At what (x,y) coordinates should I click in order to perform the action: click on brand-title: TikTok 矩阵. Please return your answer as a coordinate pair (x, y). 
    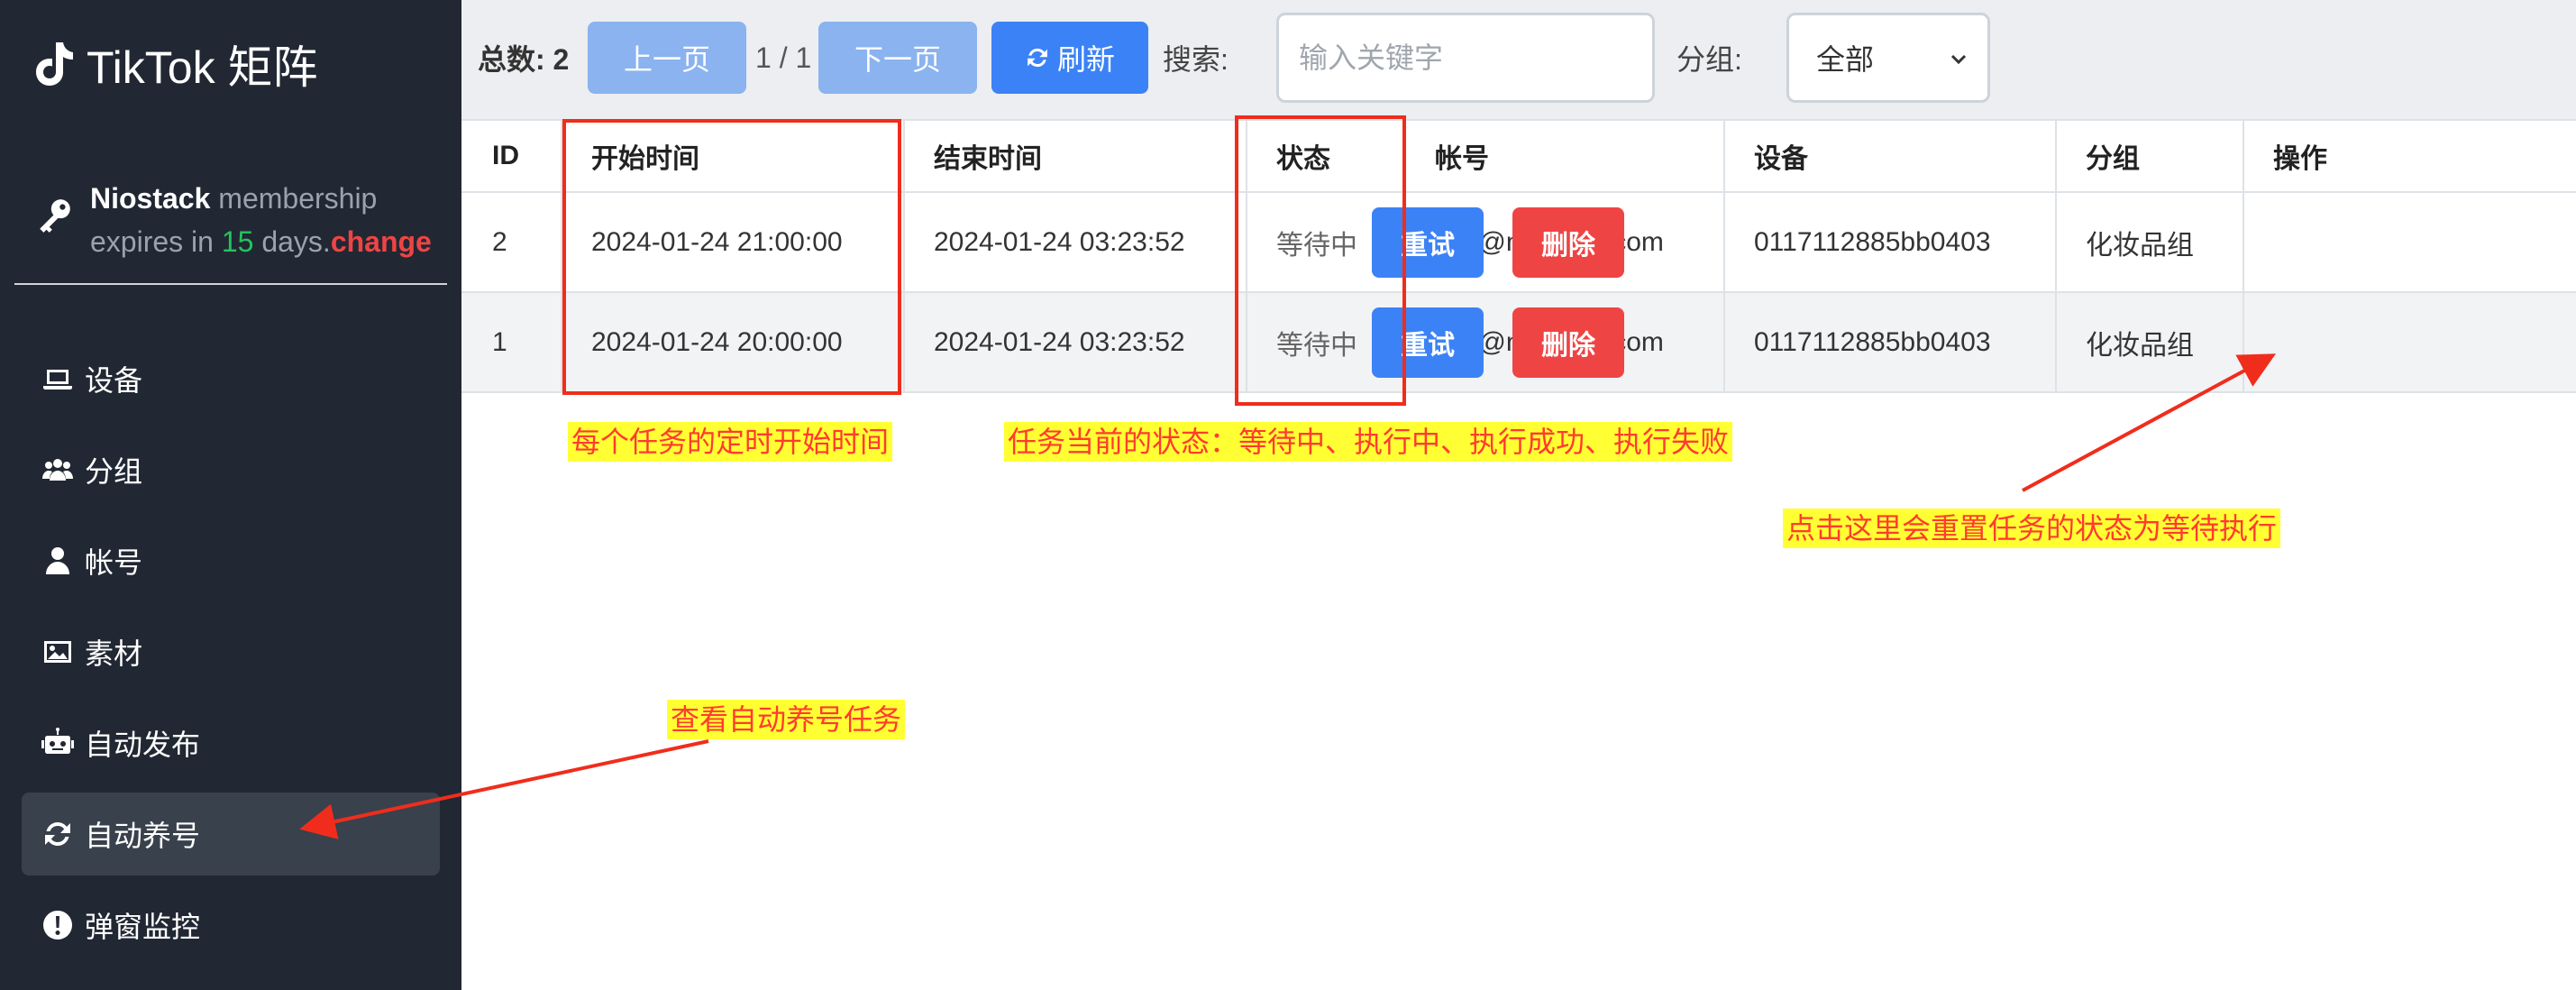
    Looking at the image, I should click on (202, 67).